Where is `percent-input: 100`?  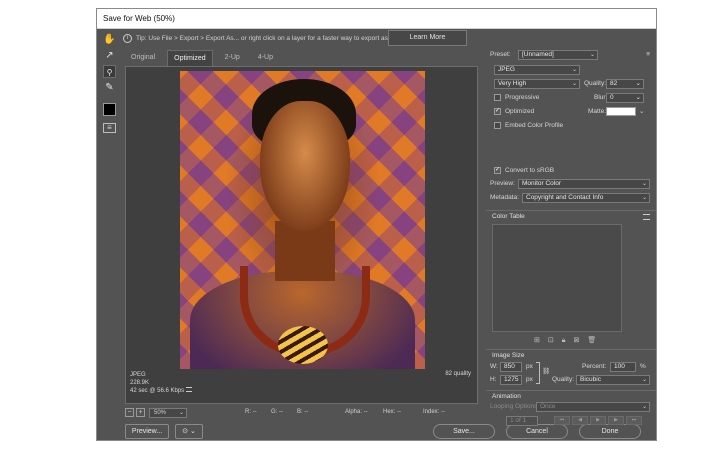
percent-input: 100 is located at coordinates (623, 367).